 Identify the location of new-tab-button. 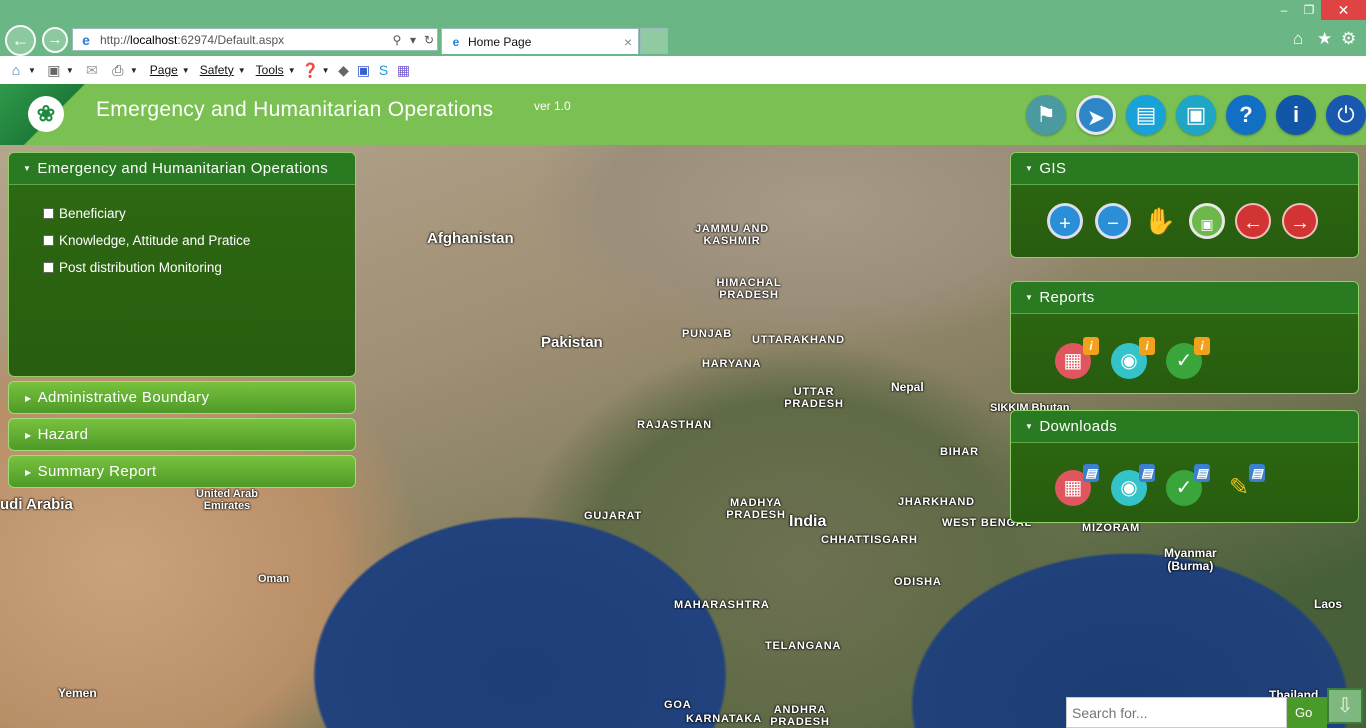
(654, 41).